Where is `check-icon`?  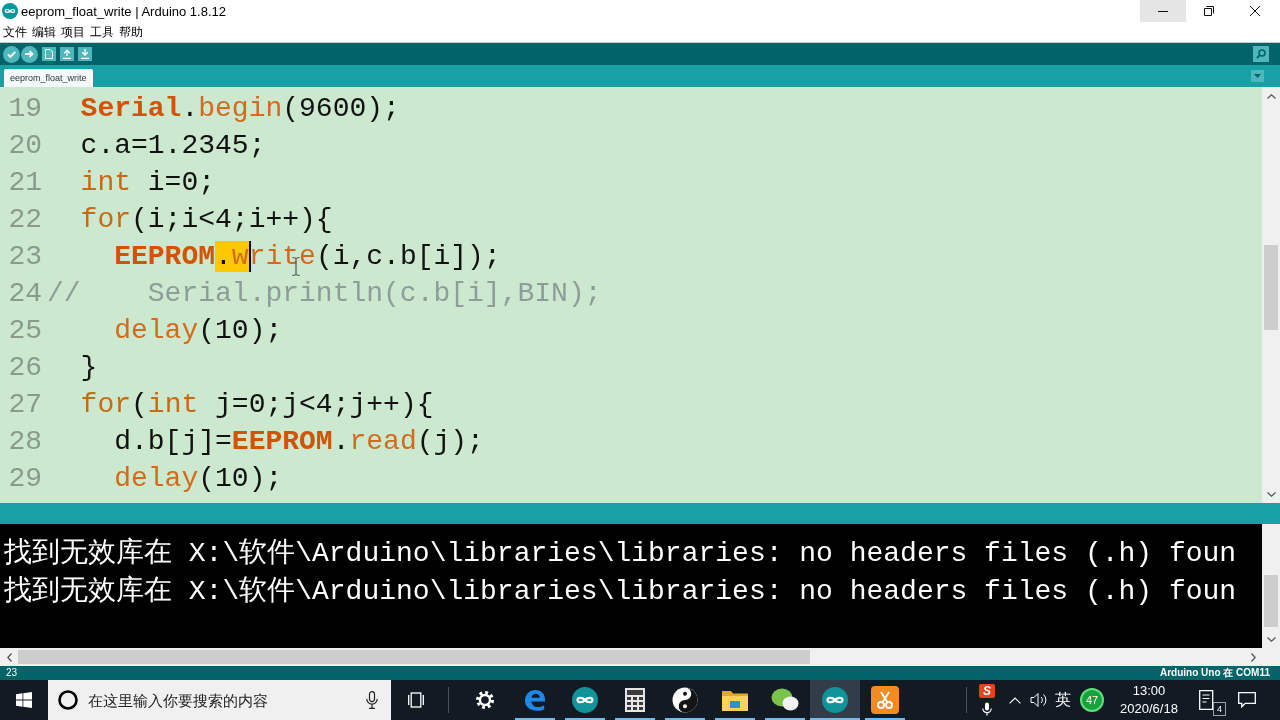 check-icon is located at coordinates (11, 54).